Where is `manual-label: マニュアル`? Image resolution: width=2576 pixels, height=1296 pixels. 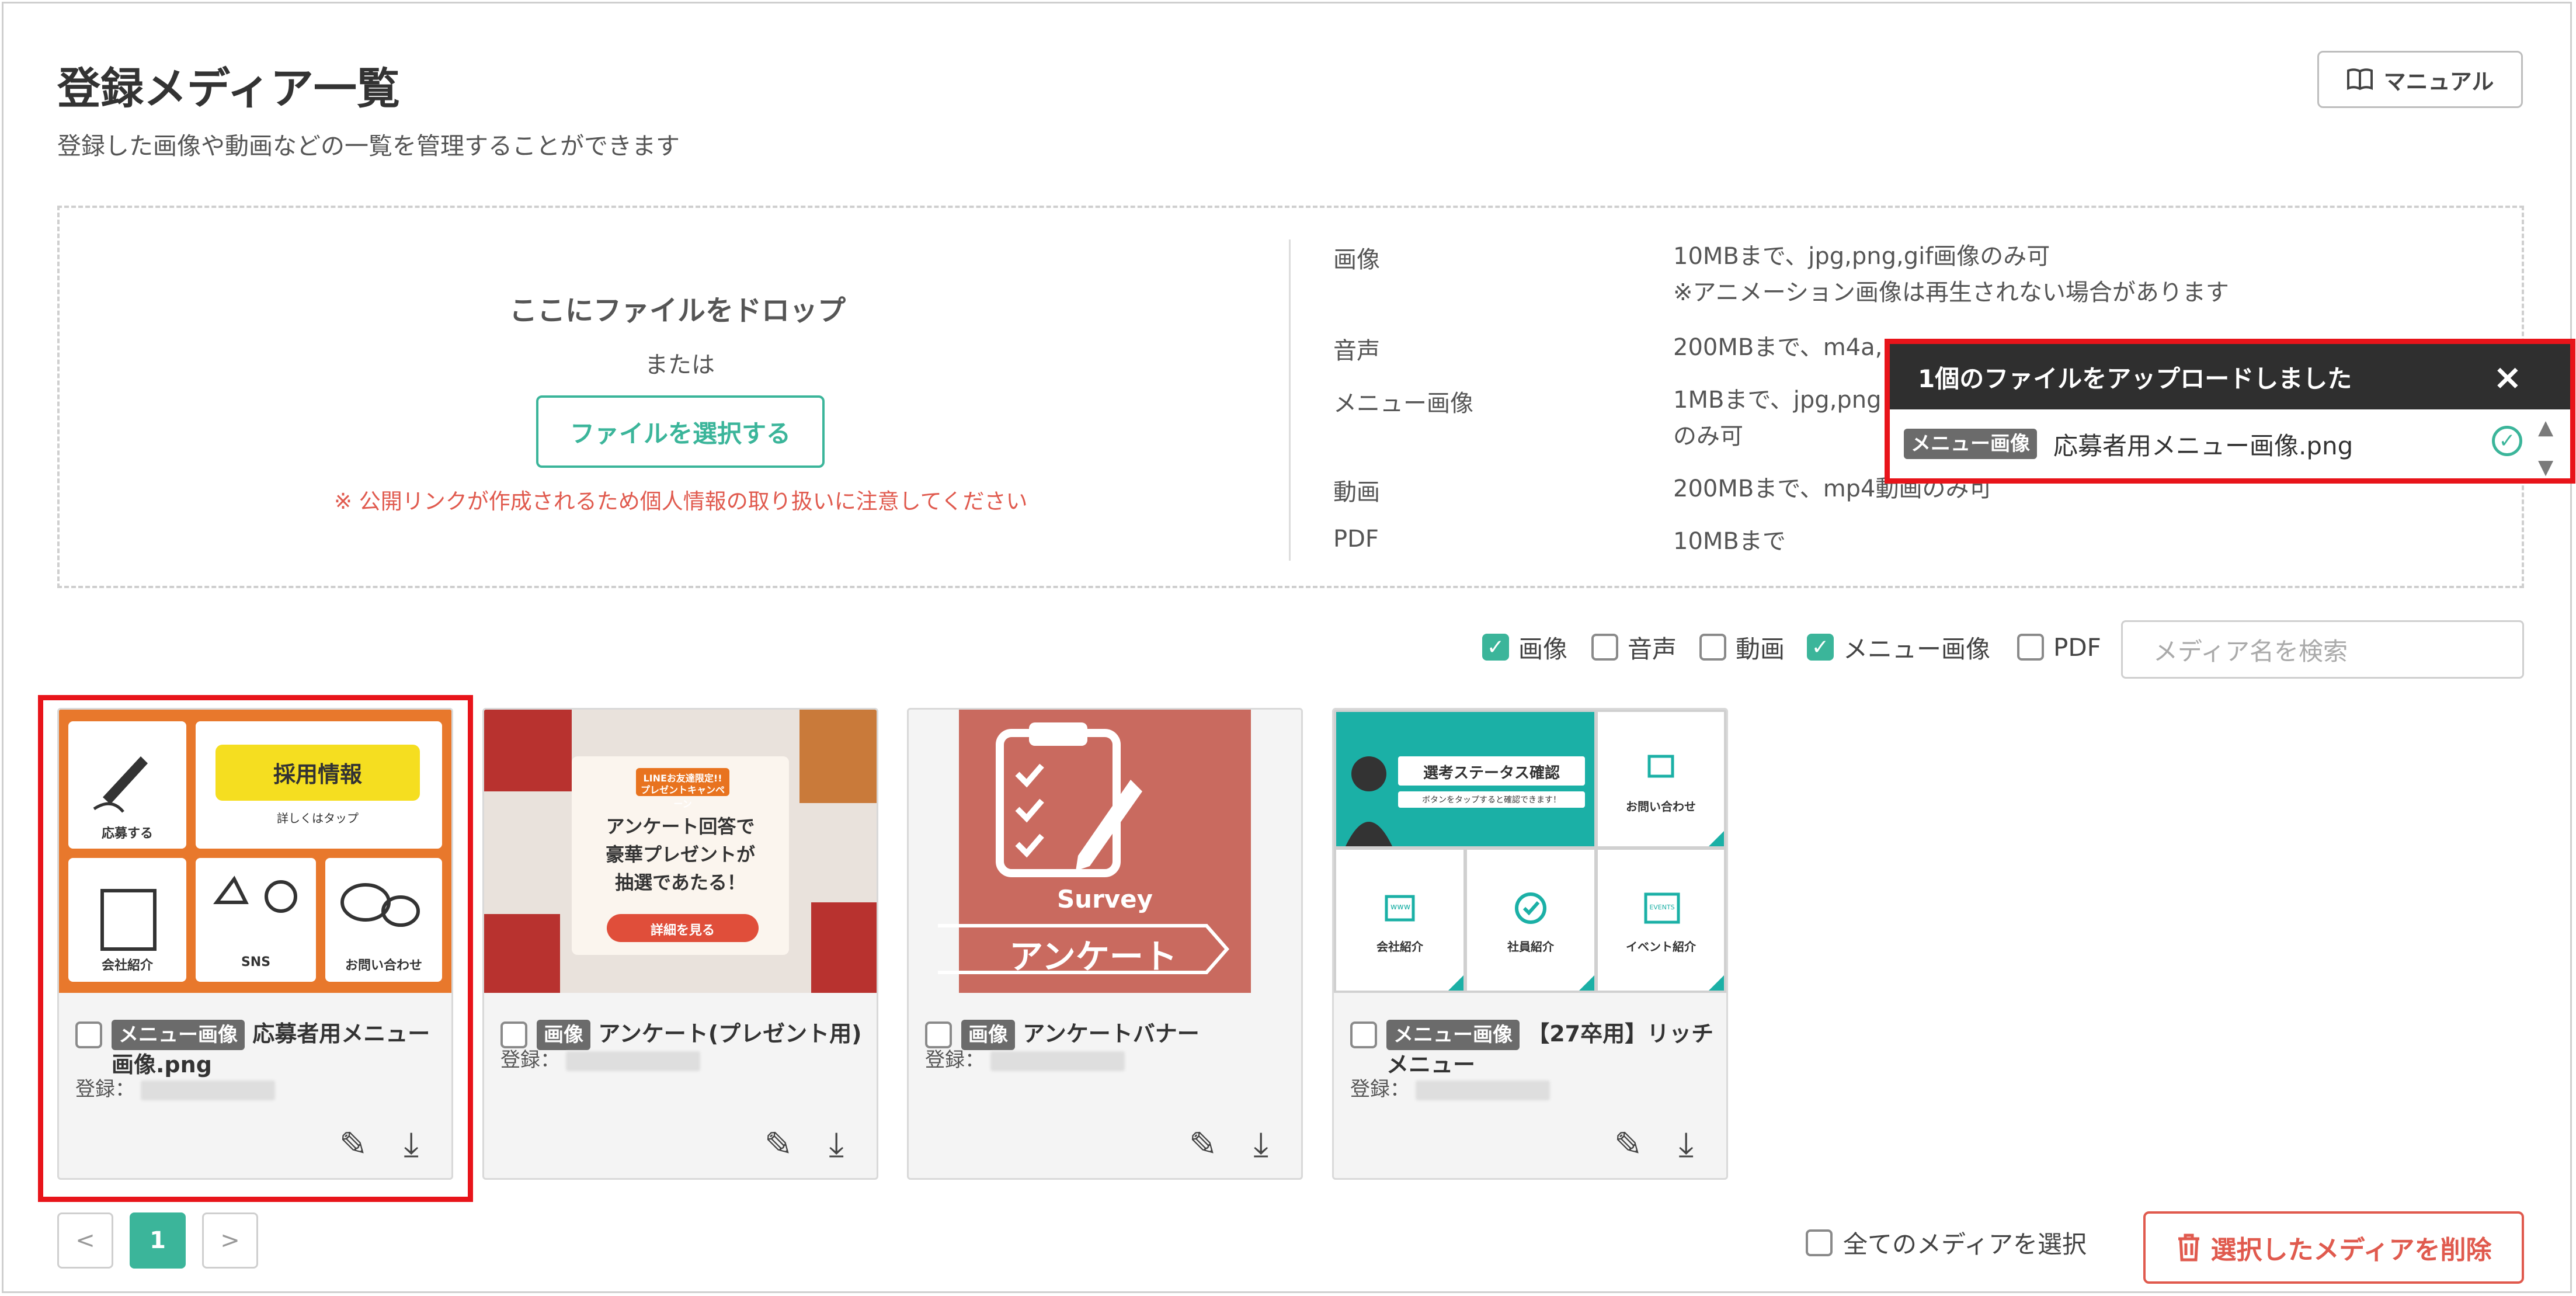
manual-label: マニュアル is located at coordinates (2439, 81).